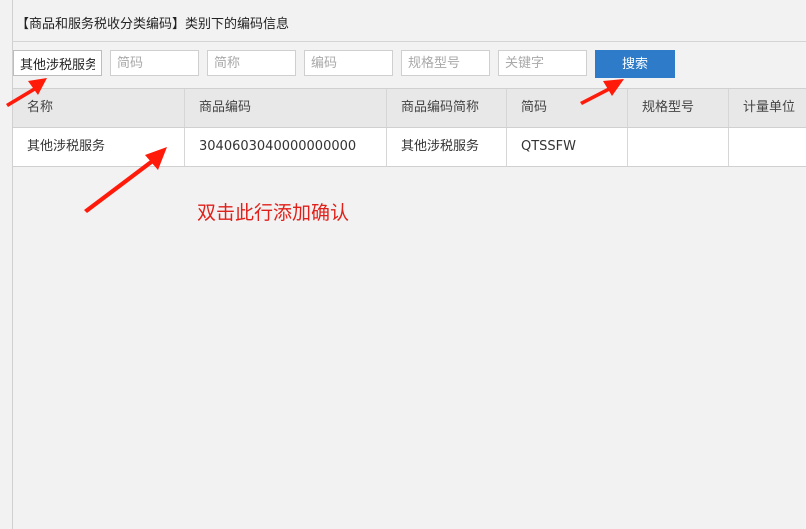 Image resolution: width=806 pixels, height=529 pixels. What do you see at coordinates (445, 63) in the screenshot?
I see `spec-input` at bounding box center [445, 63].